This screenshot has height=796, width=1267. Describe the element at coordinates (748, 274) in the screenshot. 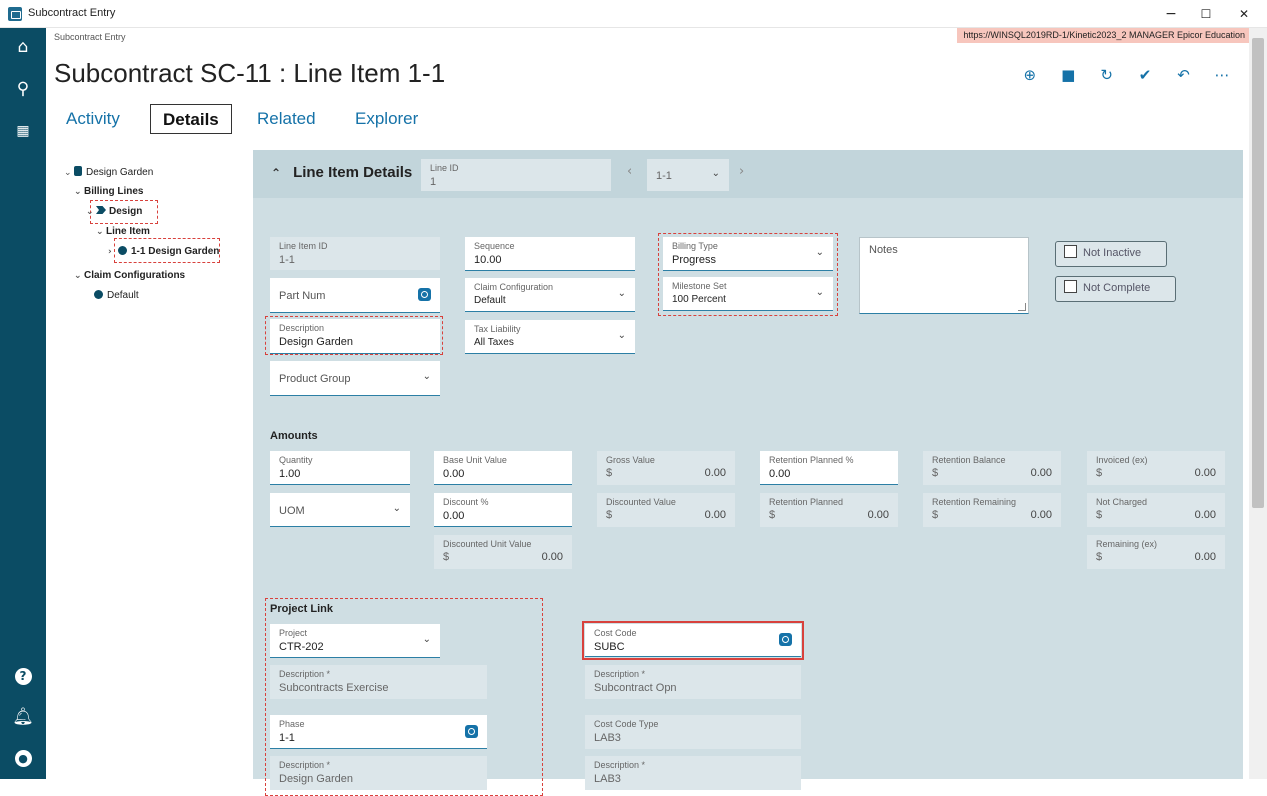

I see `highlight-billing` at that location.